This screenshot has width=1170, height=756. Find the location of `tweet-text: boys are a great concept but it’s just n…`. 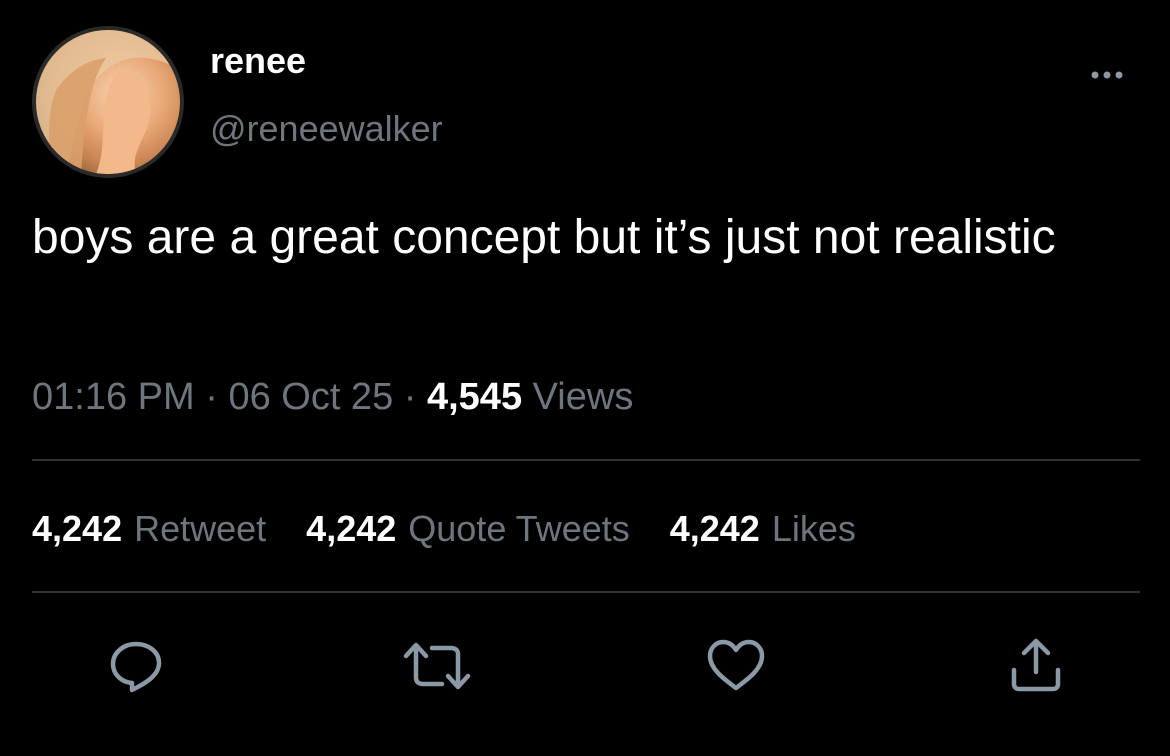

tweet-text: boys are a great concept but it’s just n… is located at coordinates (544, 237).